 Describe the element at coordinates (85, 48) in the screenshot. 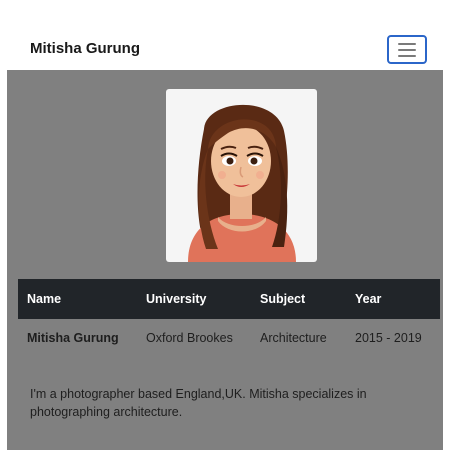

I see `brand-name: Mitisha Gurung` at that location.